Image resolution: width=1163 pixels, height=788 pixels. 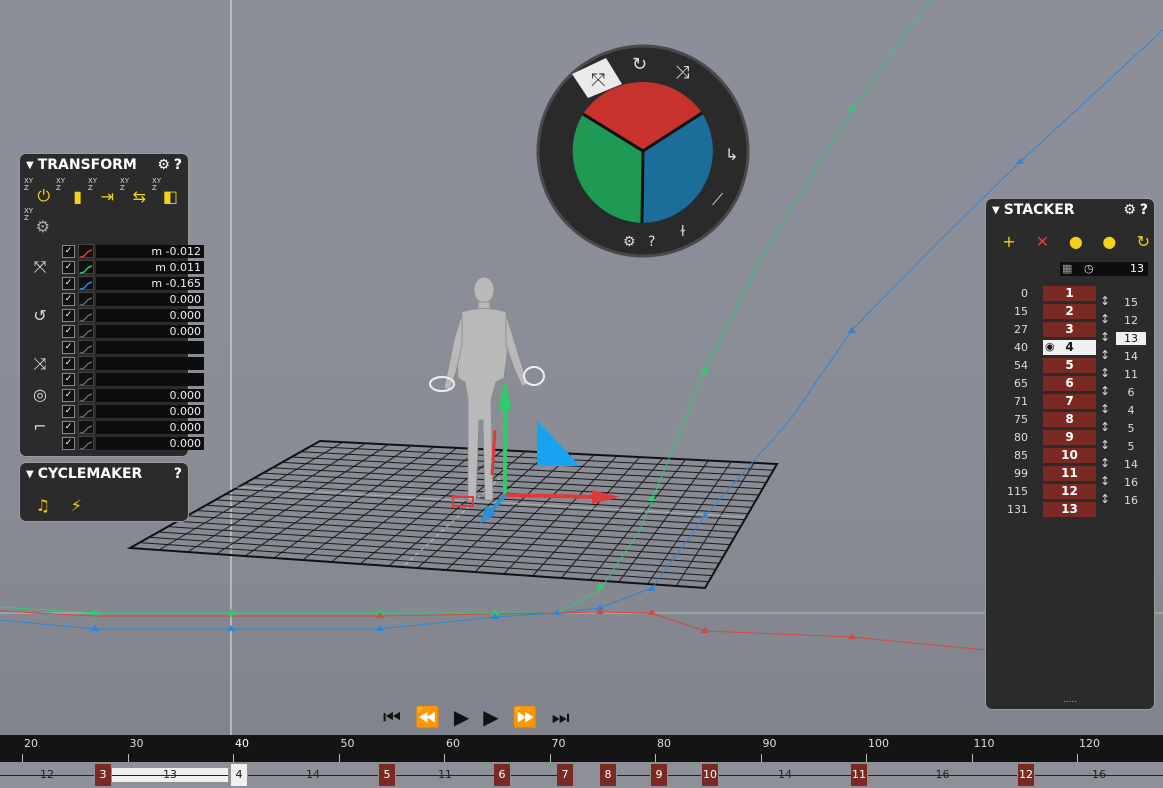 I want to click on ghost-prev-button: ●, so click(x=1070, y=238).